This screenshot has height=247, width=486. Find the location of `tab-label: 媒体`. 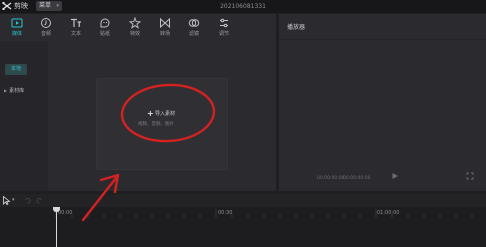

tab-label: 媒体 is located at coordinates (16, 34).